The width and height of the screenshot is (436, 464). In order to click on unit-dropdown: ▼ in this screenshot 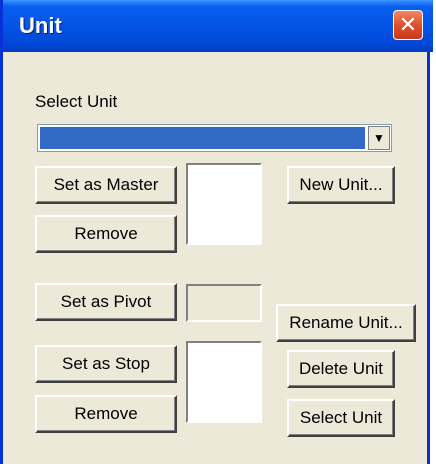, I will do `click(214, 138)`.